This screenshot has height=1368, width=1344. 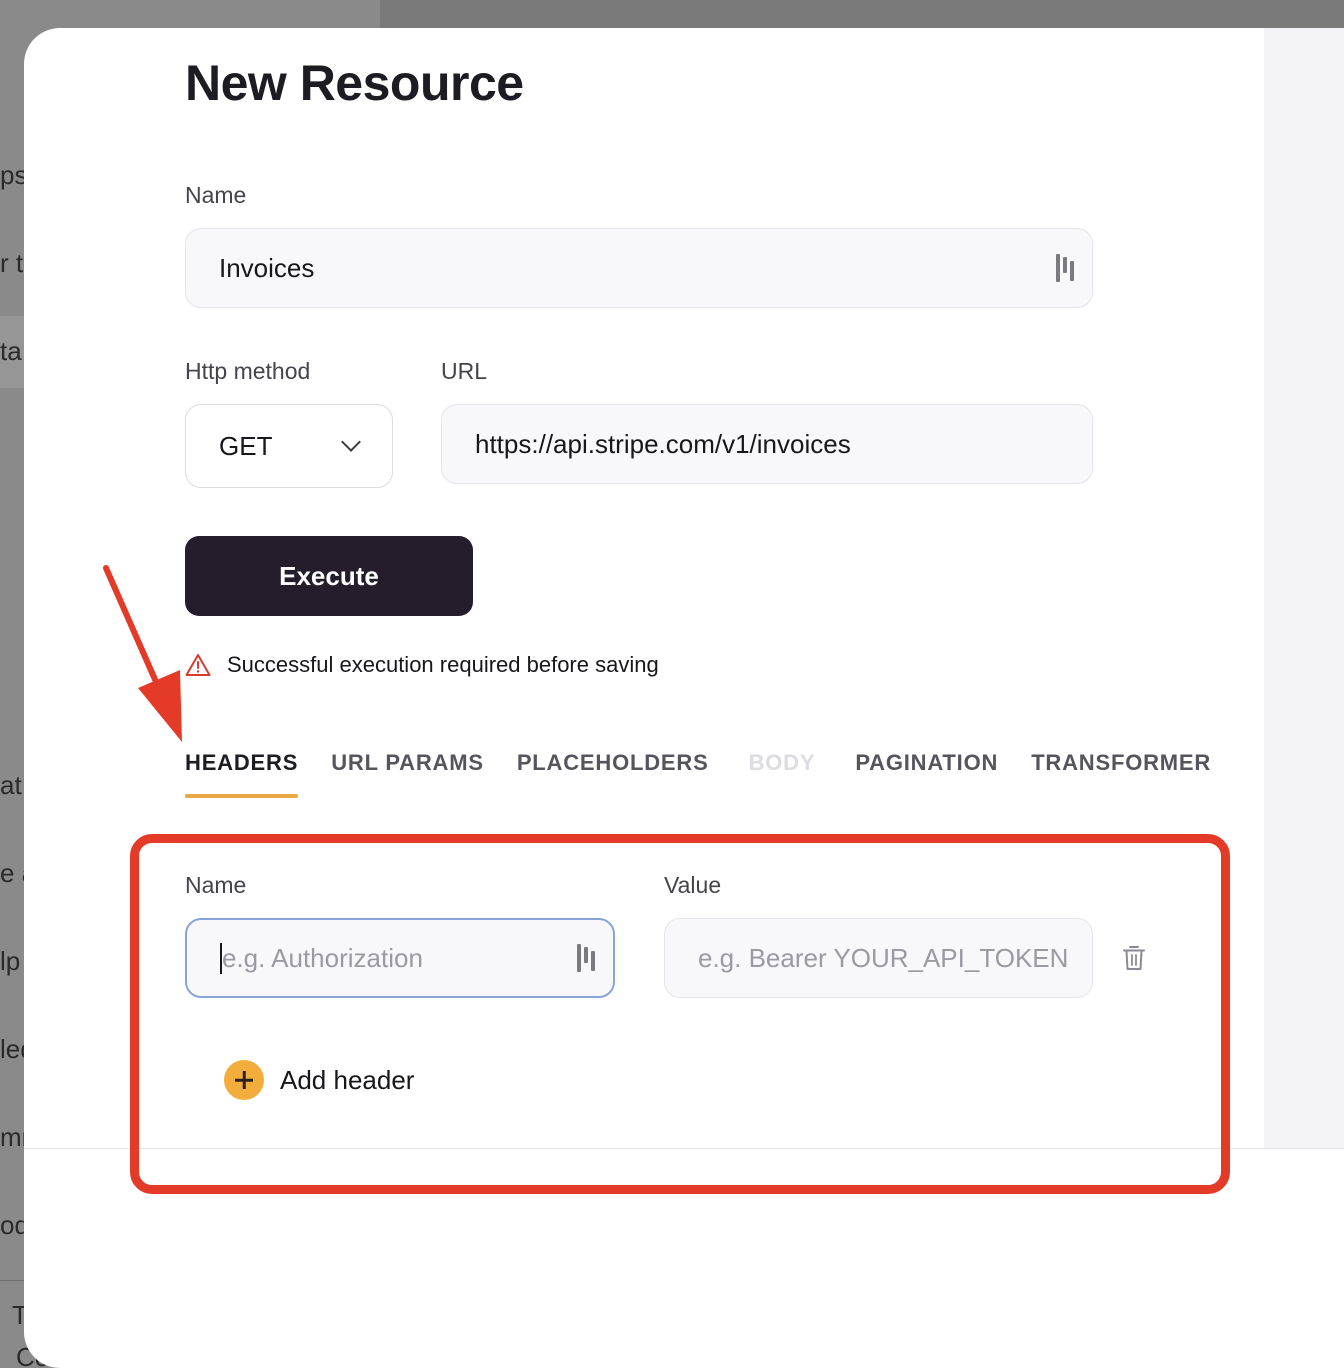 I want to click on url-label: URL, so click(x=464, y=371).